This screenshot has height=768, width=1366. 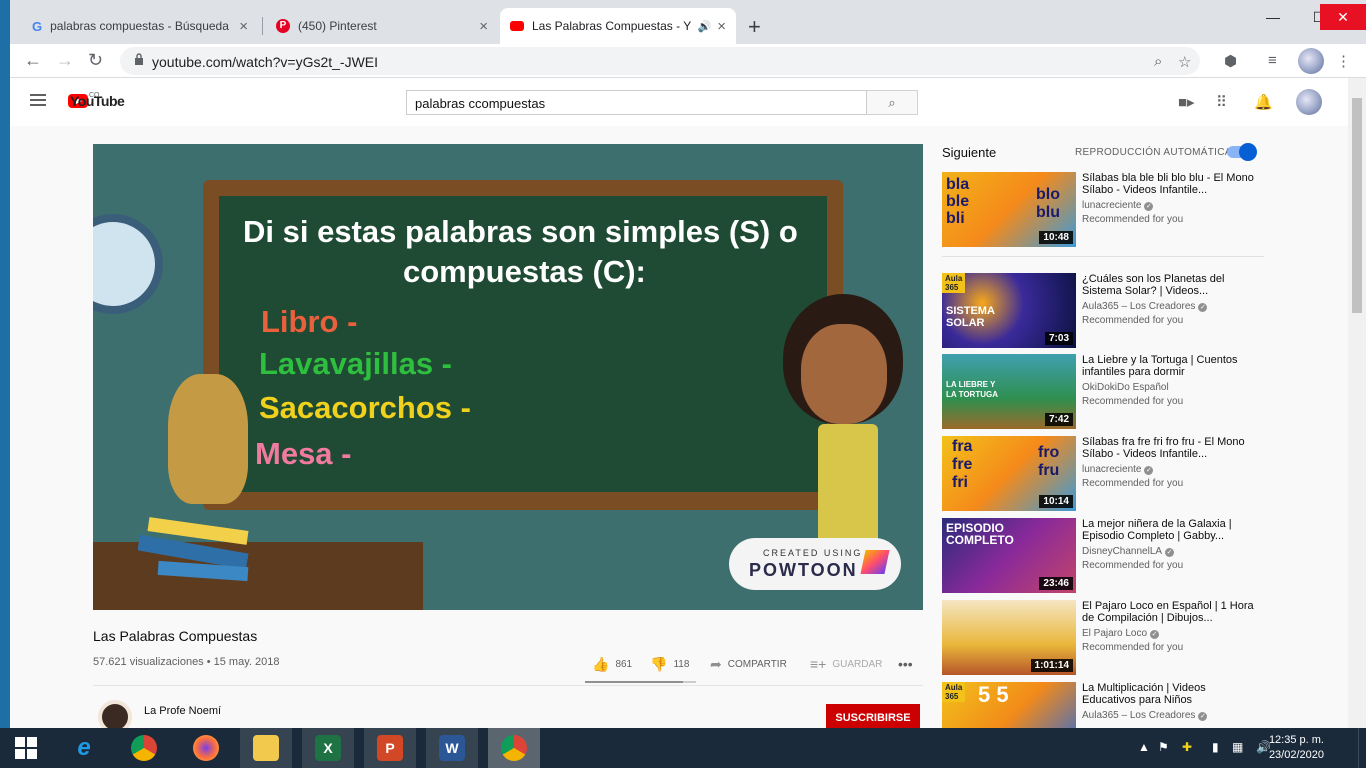 I want to click on video-channel: OkiDokiDo Español, so click(x=1125, y=387).